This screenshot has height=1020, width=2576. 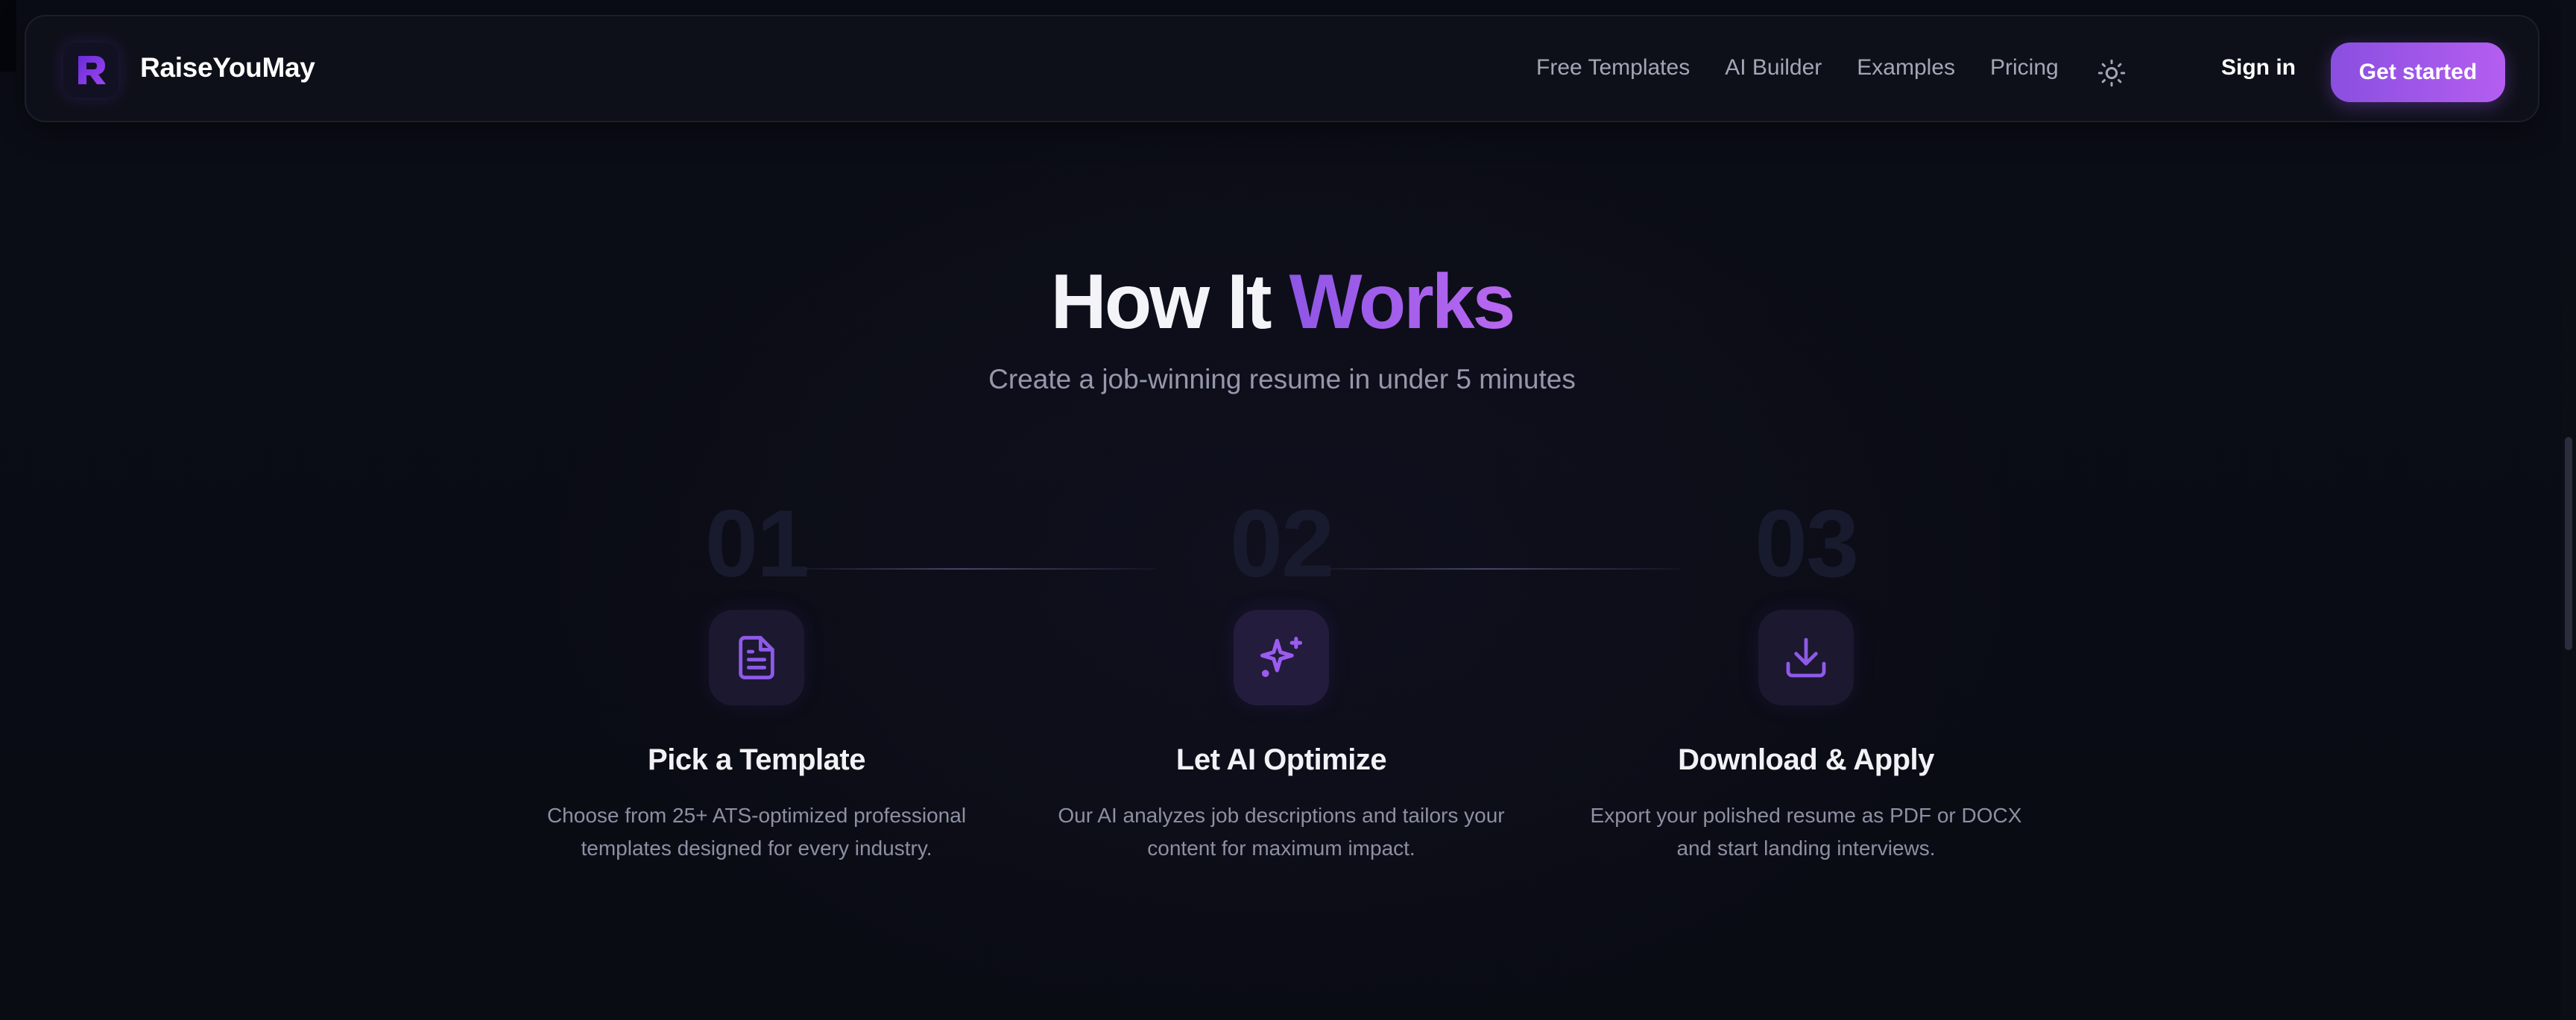 I want to click on sun-icon, so click(x=2111, y=73).